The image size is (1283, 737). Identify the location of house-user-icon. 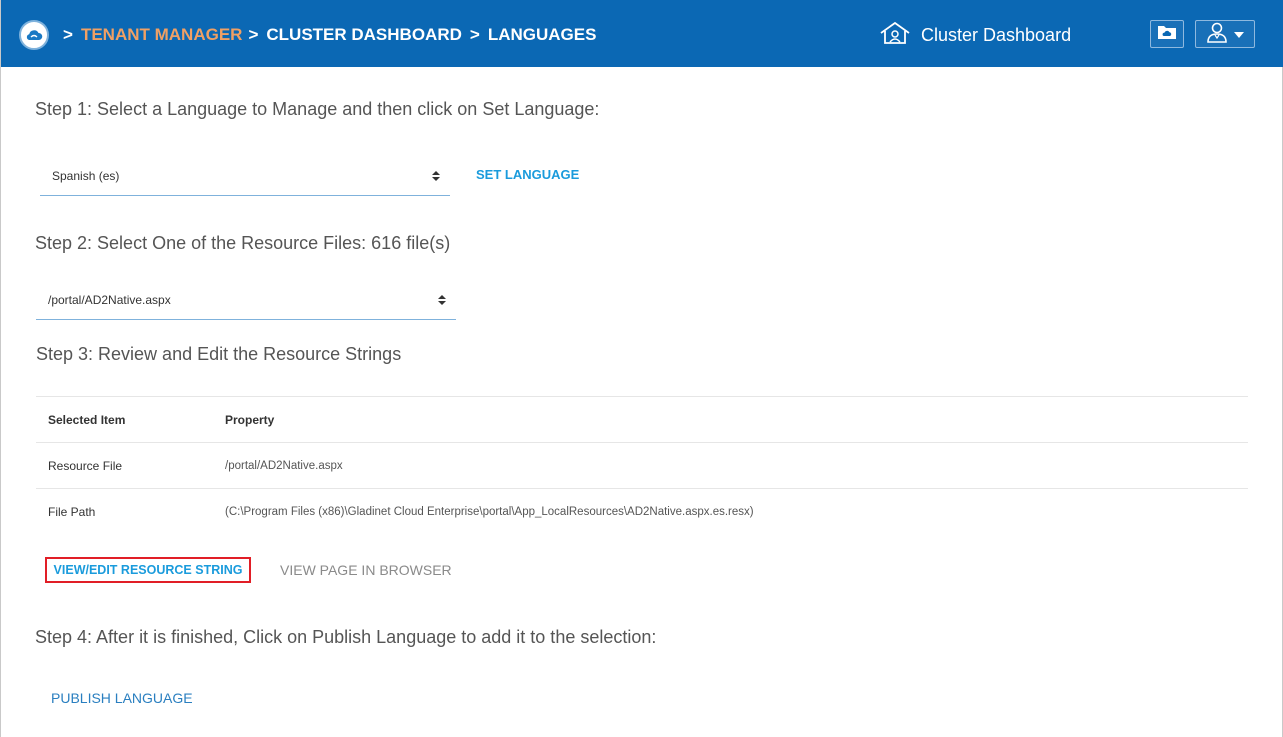
(895, 35).